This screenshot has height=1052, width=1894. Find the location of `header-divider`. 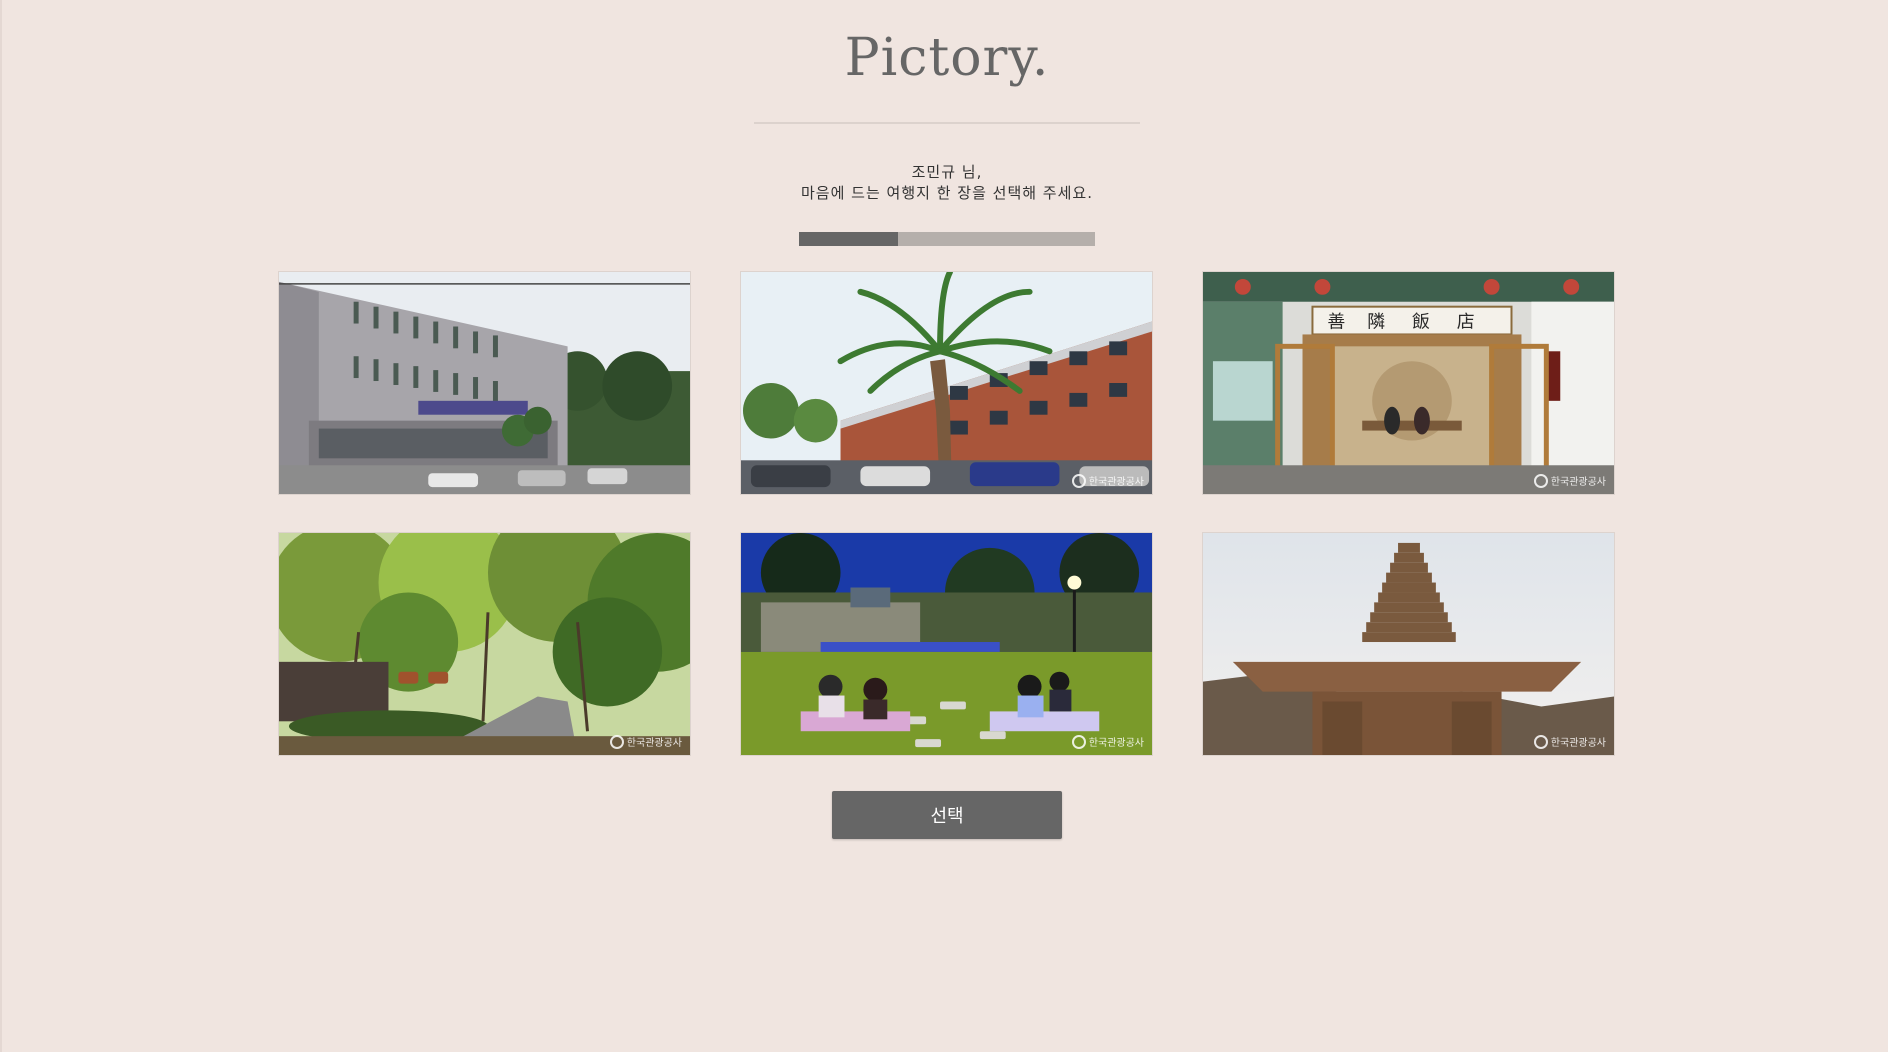

header-divider is located at coordinates (947, 123).